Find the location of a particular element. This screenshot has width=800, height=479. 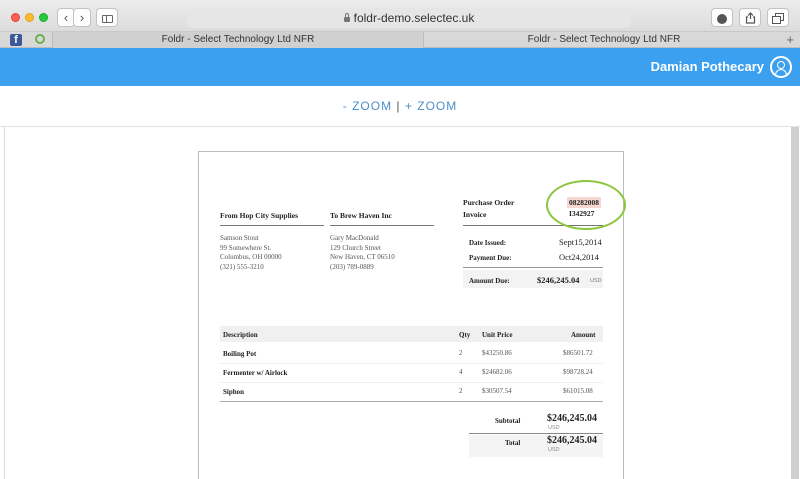

url-text: foldr-demo.selectec.uk is located at coordinates (414, 18).